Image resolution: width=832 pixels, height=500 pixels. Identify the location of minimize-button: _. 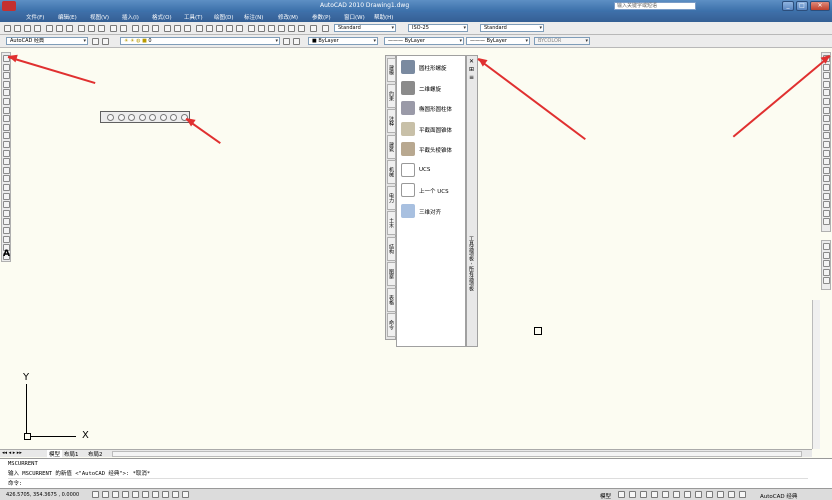
(788, 6).